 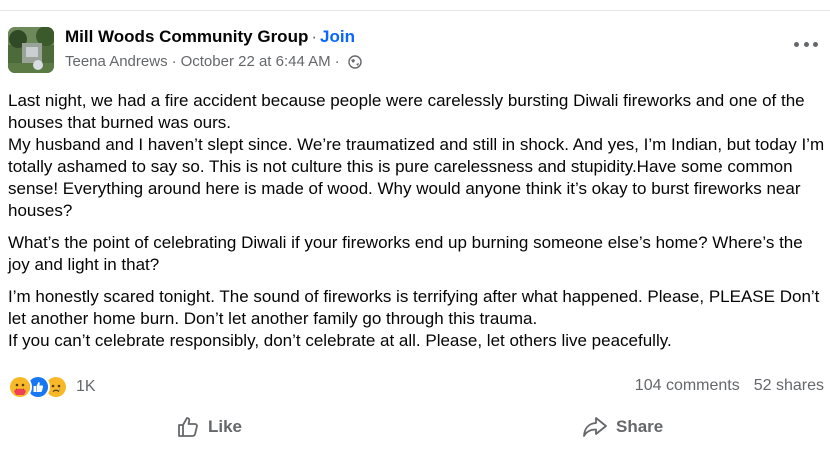 I want to click on group-name-link: Mill Woods Community Group, so click(x=186, y=36).